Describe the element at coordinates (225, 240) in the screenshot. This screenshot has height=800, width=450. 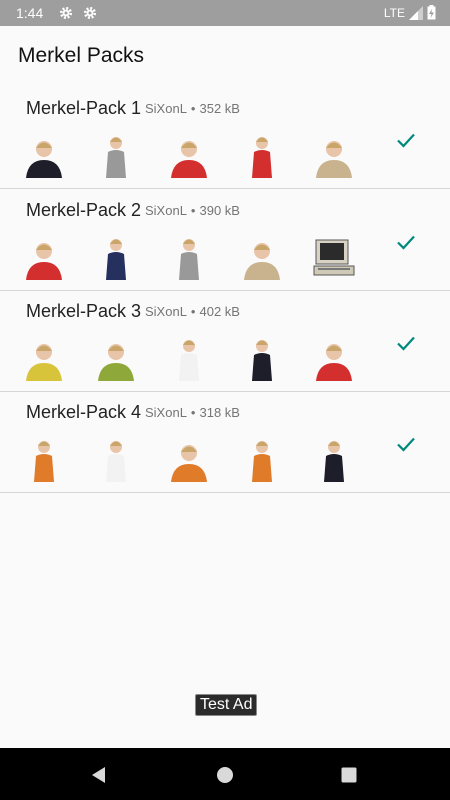
I see `sticker-pack-row: Merkel-Pack 2 SiXonL • 390 kB` at that location.